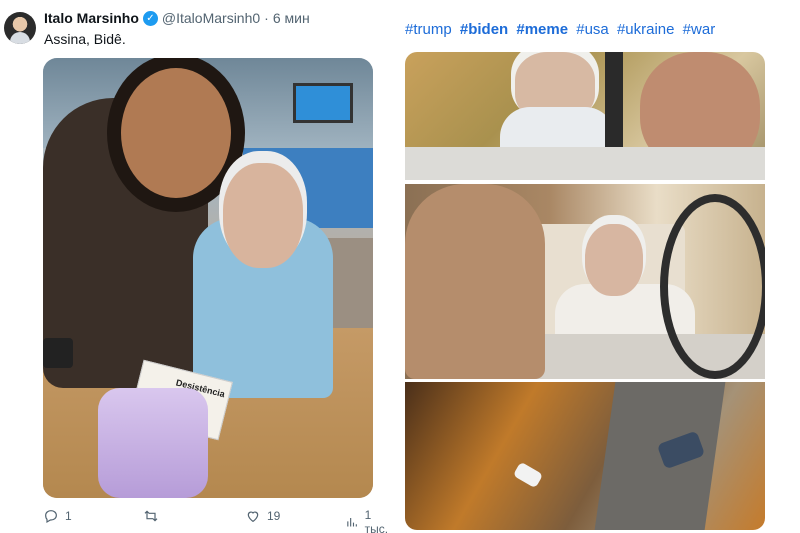 The image size is (800, 533). Describe the element at coordinates (352, 522) in the screenshot. I see `views-chart-icon` at that location.